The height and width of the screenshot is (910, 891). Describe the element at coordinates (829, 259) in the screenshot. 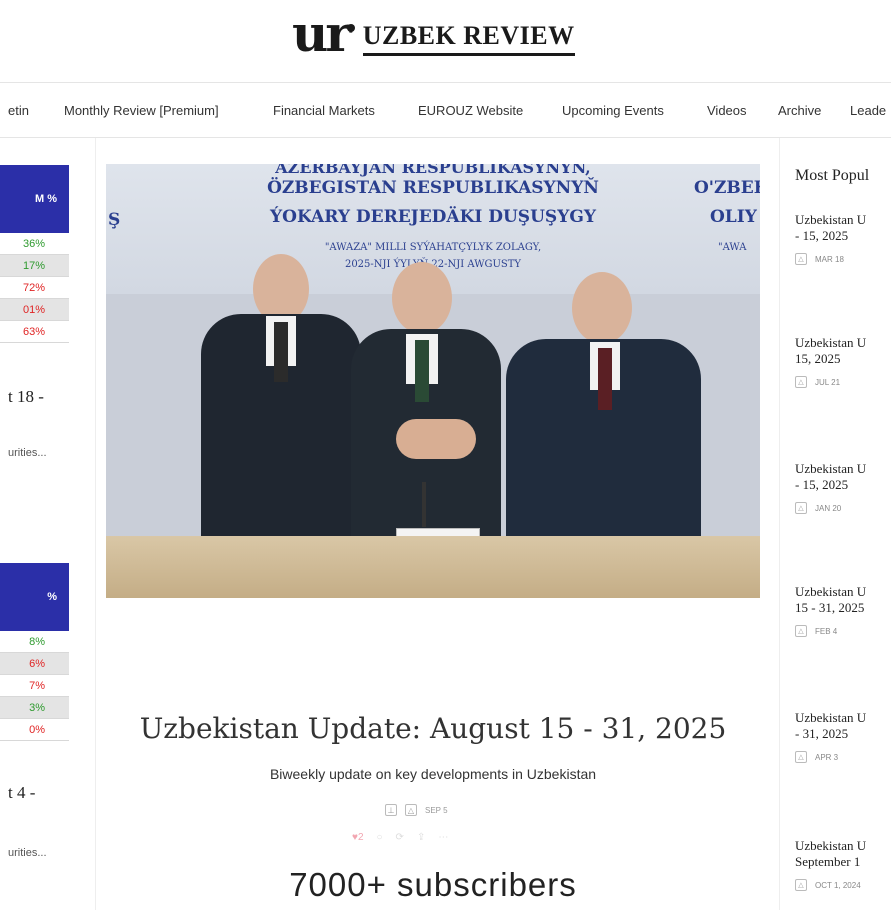

I see `popular-item-date: MAR 18` at that location.